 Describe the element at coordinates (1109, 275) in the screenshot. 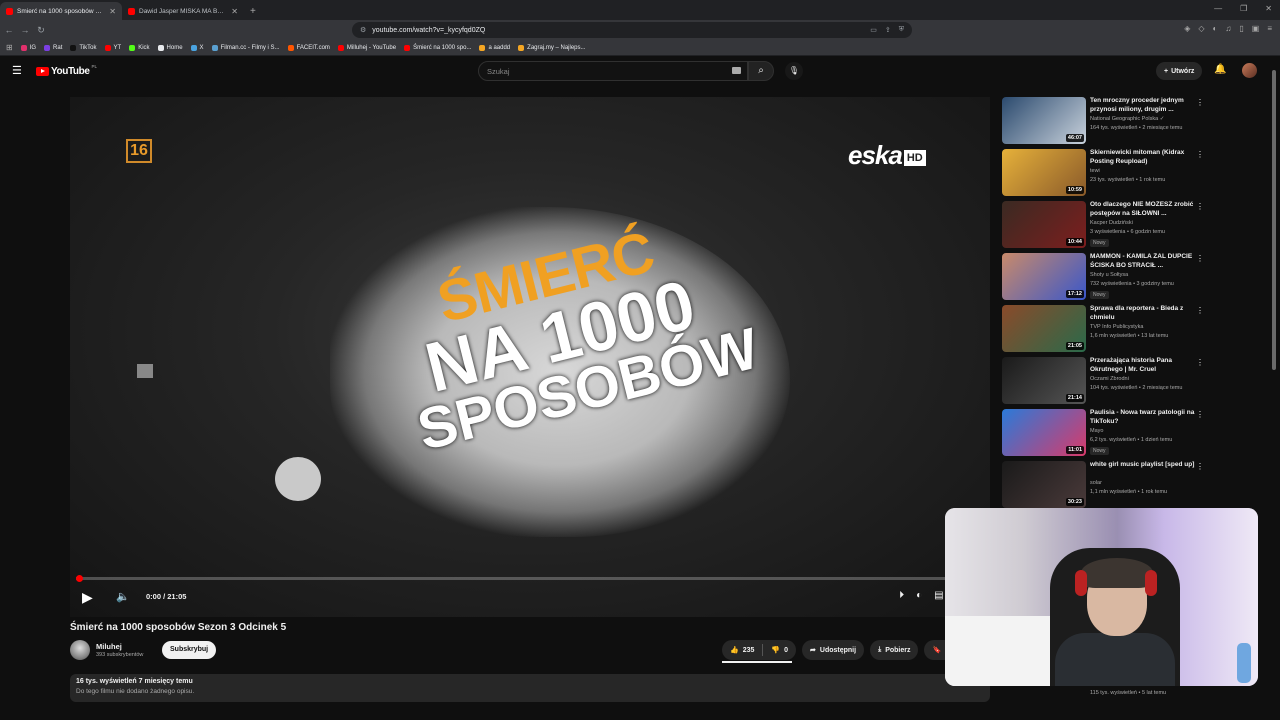

I see `recommendation-channel: Shoty u Sołtysa` at that location.